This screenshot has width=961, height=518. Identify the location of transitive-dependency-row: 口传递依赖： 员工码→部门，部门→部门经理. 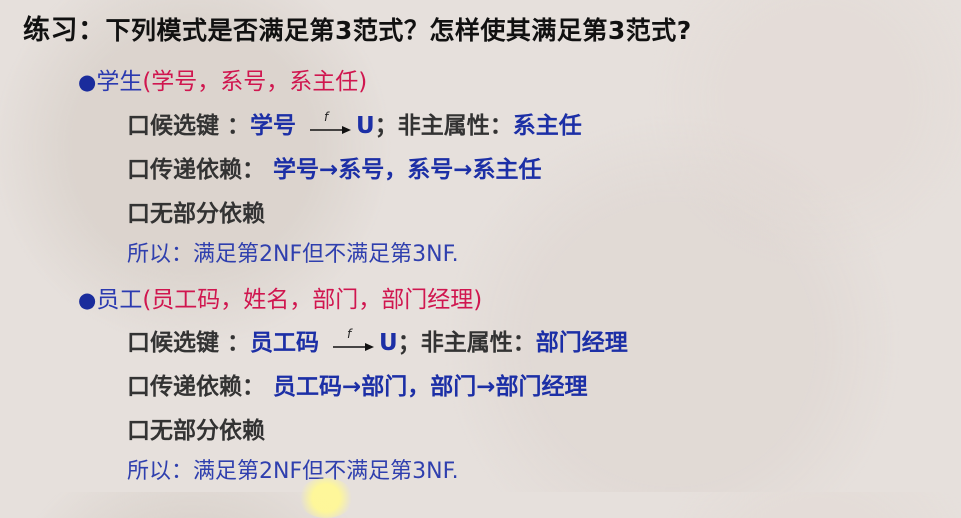
(357, 384).